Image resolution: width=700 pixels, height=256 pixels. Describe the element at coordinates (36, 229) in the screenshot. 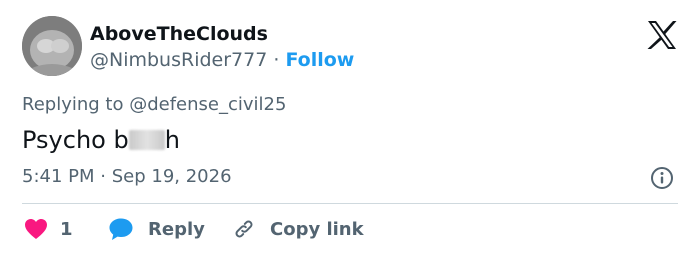

I see `heart-icon` at that location.